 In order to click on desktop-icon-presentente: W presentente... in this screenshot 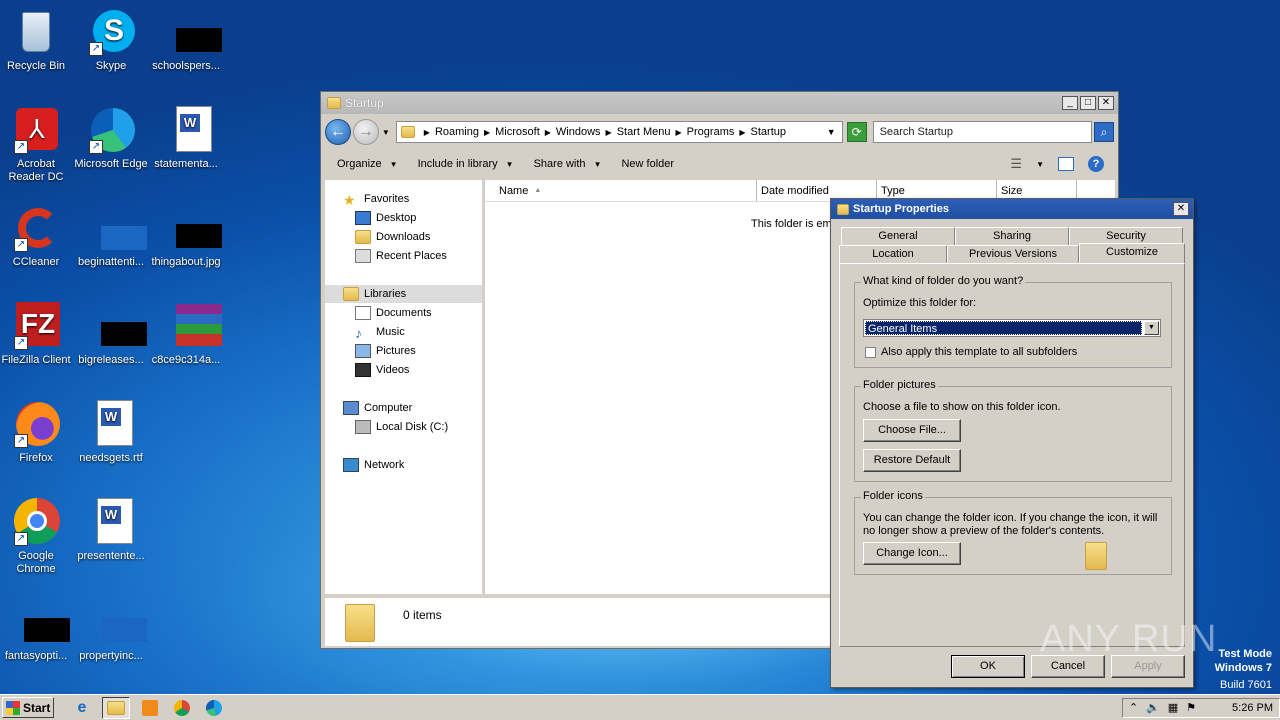, I will do `click(111, 530)`.